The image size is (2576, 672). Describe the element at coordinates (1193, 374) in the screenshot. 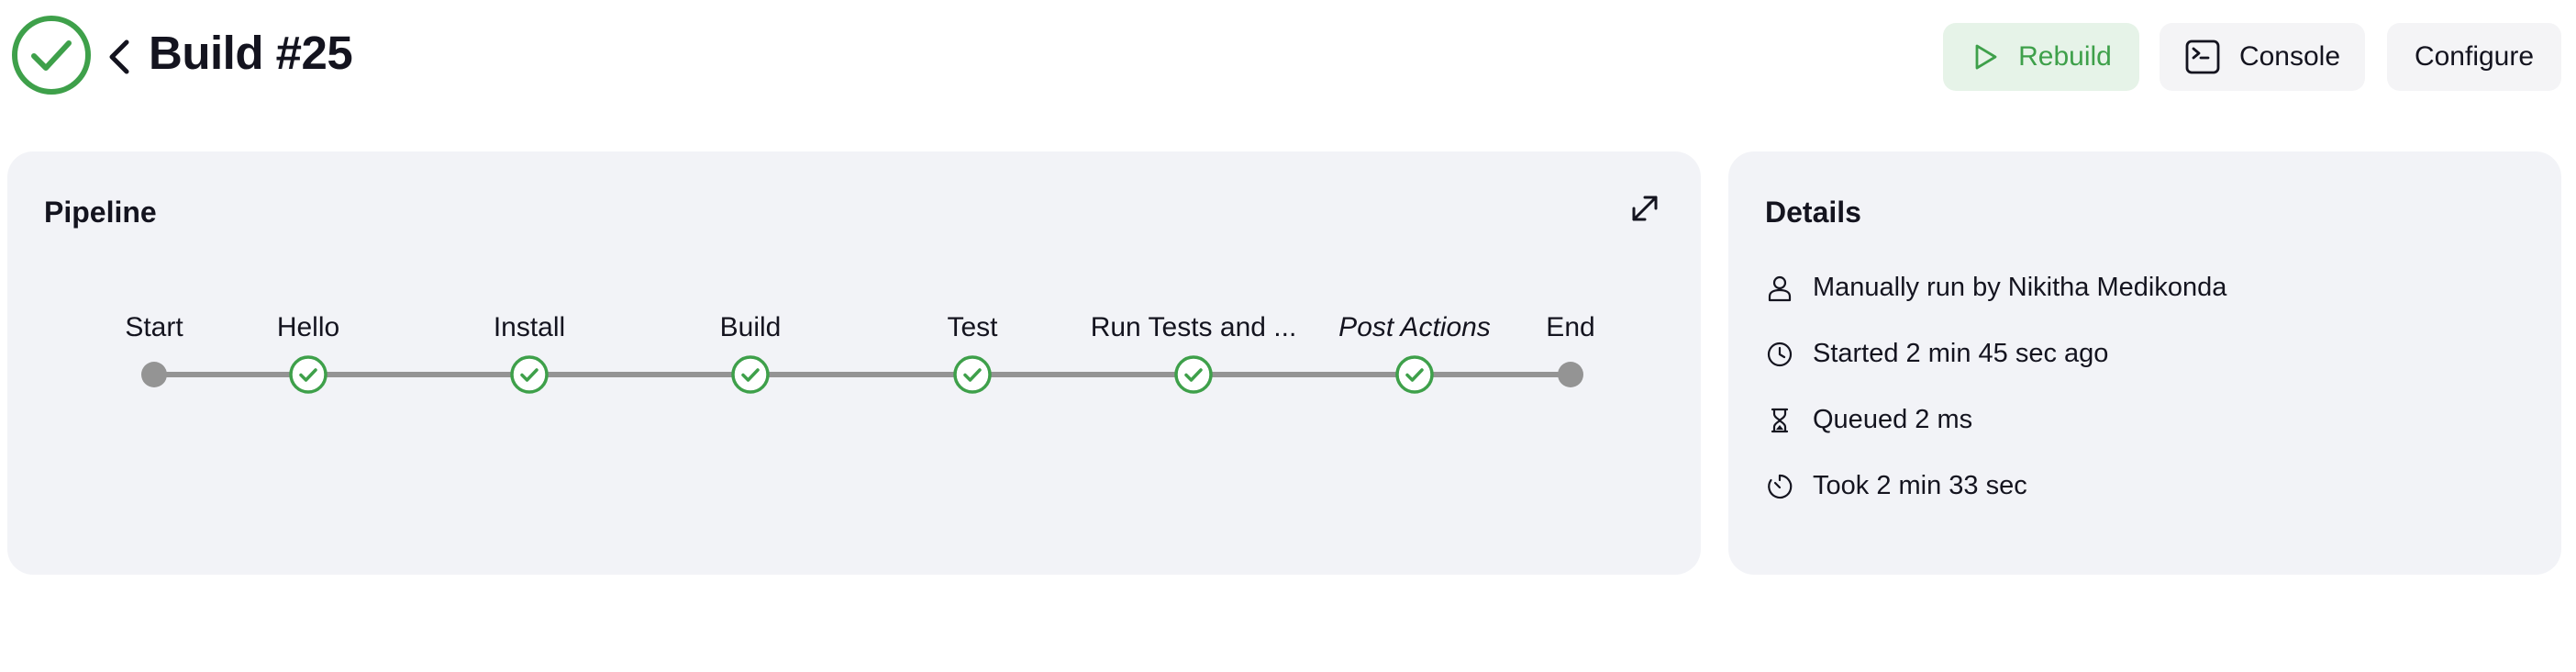

I see `stage-success-icon-run-tests` at that location.